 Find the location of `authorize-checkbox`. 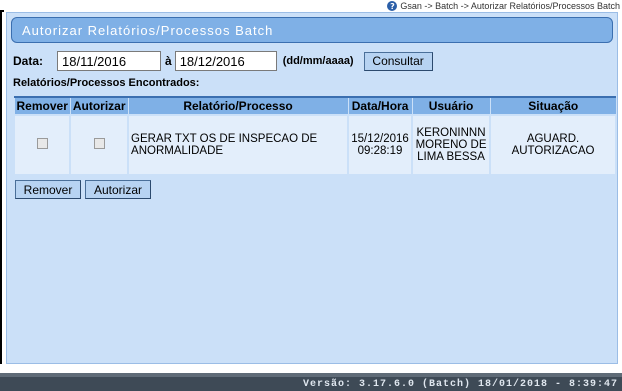

authorize-checkbox is located at coordinates (99, 143).